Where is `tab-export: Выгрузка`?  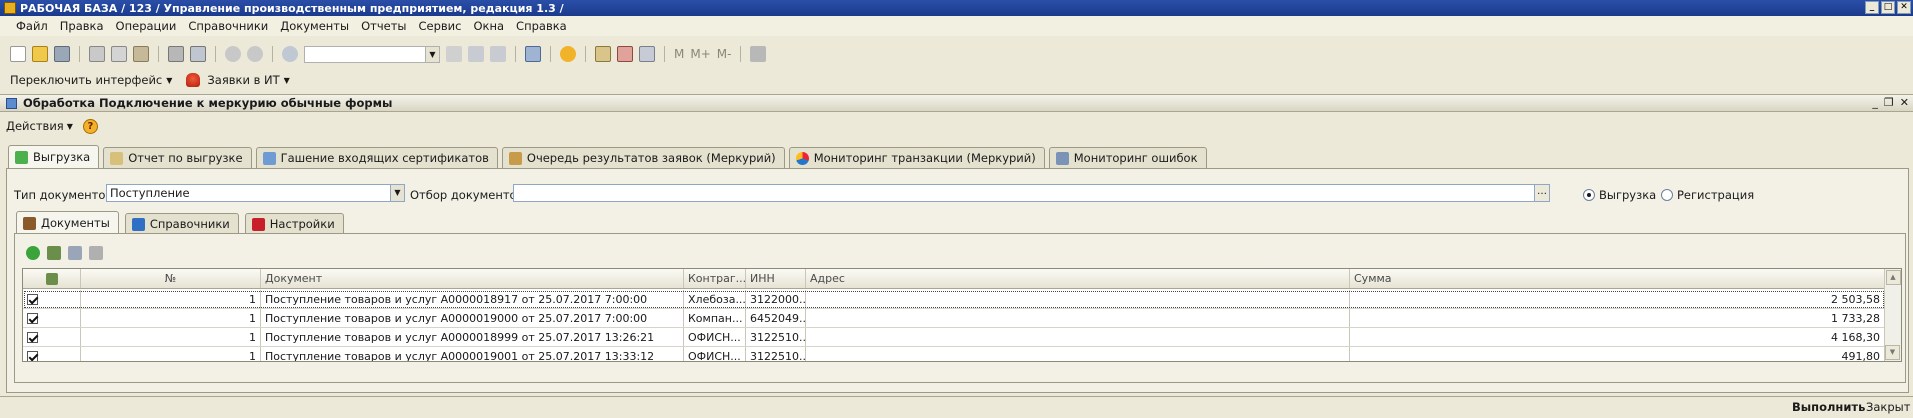
tab-export: Выгрузка is located at coordinates (54, 156).